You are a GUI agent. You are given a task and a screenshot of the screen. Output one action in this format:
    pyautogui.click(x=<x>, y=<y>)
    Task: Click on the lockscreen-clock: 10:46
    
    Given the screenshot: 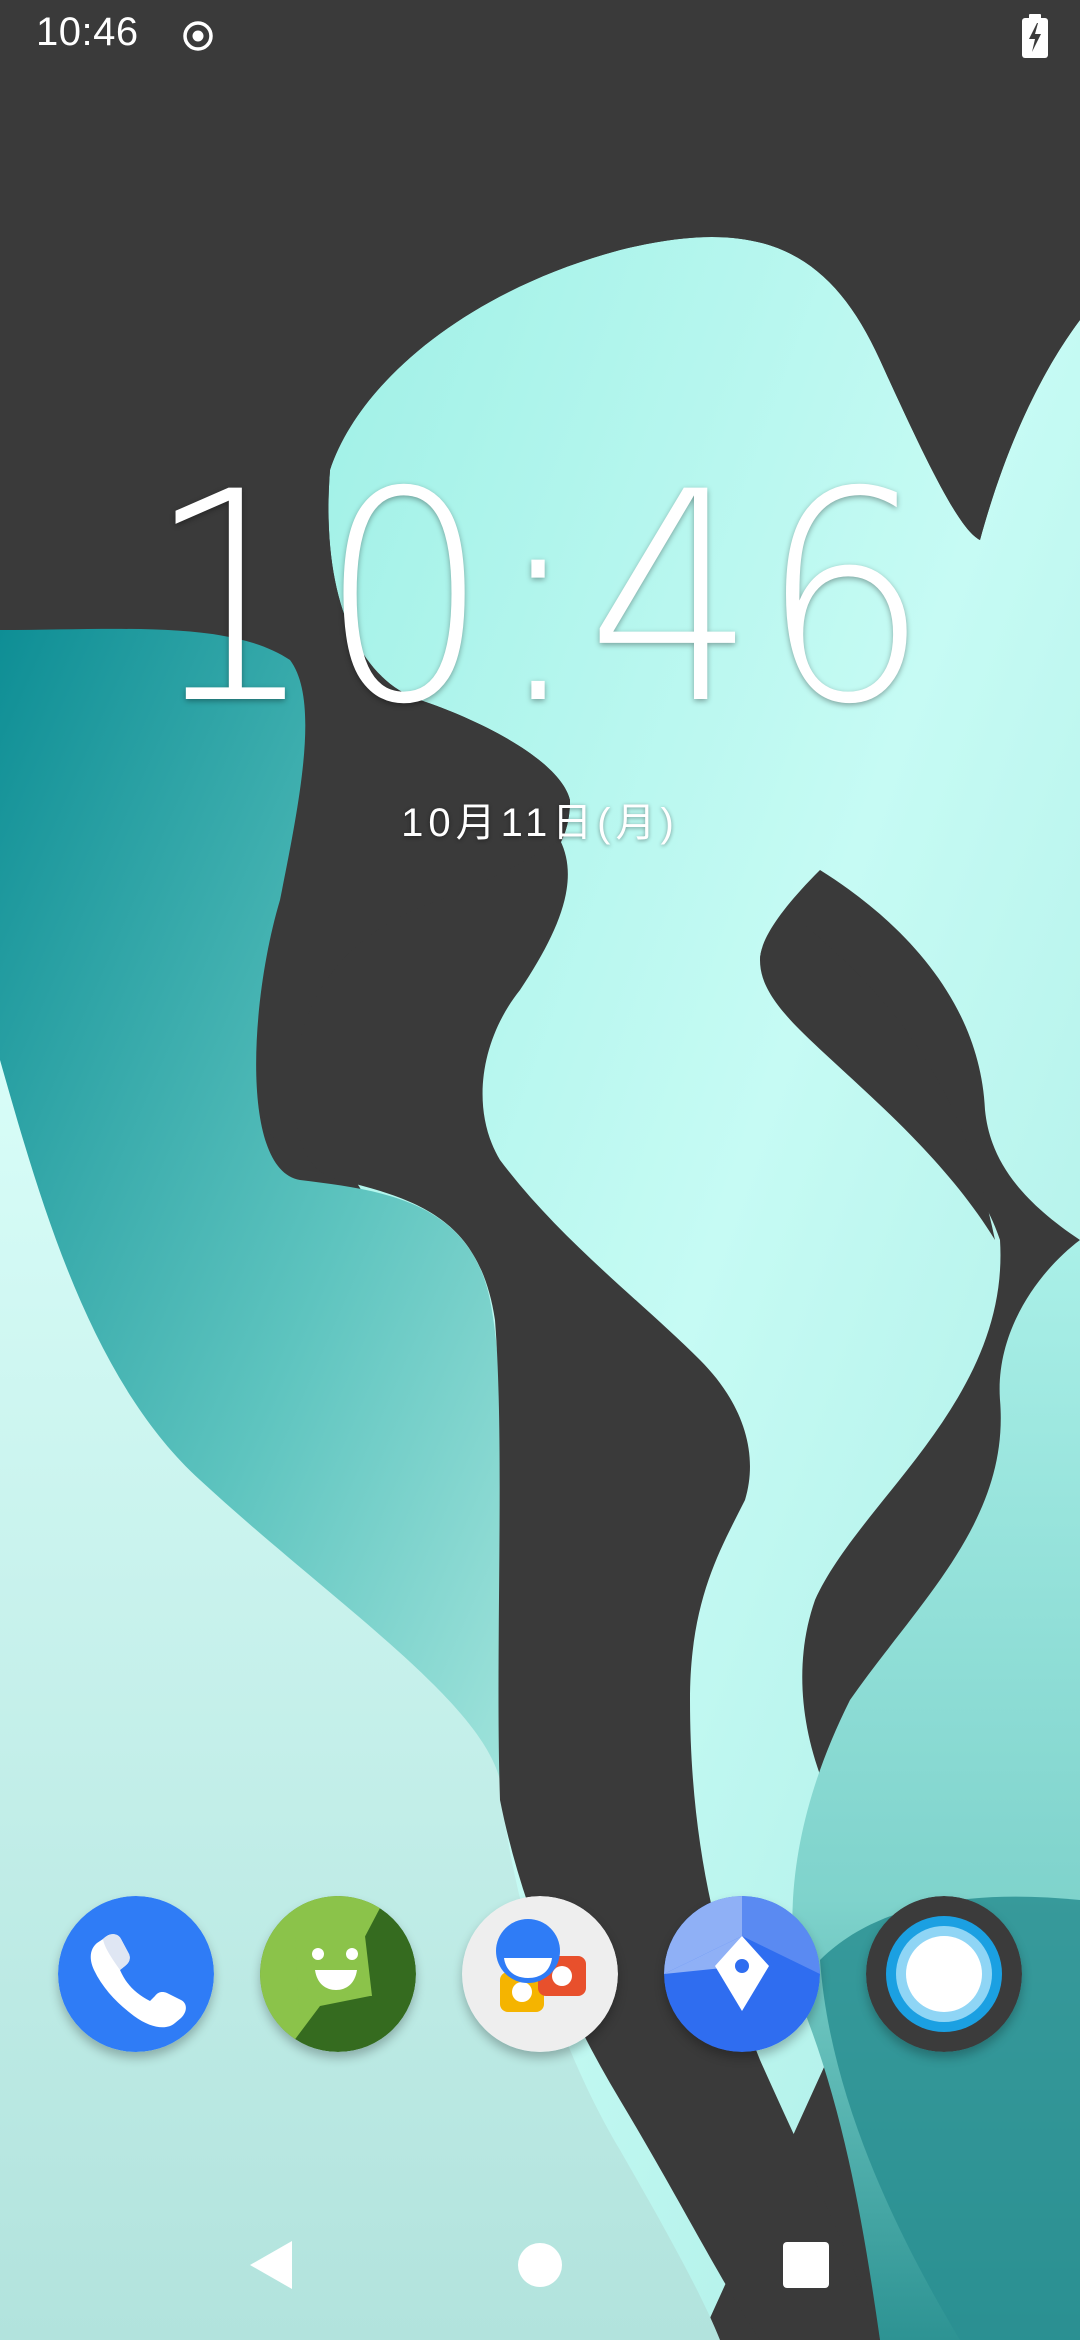 What is the action you would take?
    pyautogui.click(x=540, y=600)
    